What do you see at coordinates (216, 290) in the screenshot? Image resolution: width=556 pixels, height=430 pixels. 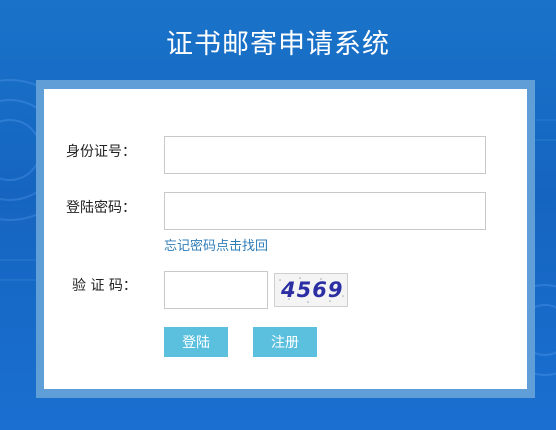 I see `captcha-input` at bounding box center [216, 290].